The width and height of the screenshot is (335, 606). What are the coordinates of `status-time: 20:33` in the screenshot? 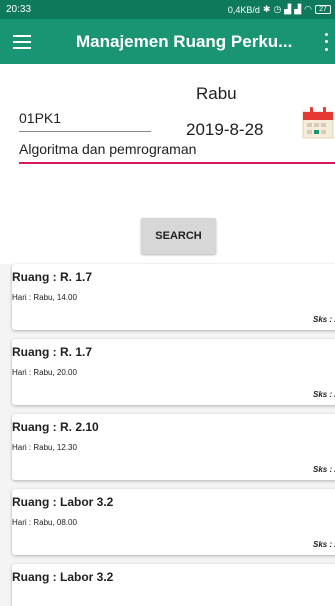 It's located at (19, 9).